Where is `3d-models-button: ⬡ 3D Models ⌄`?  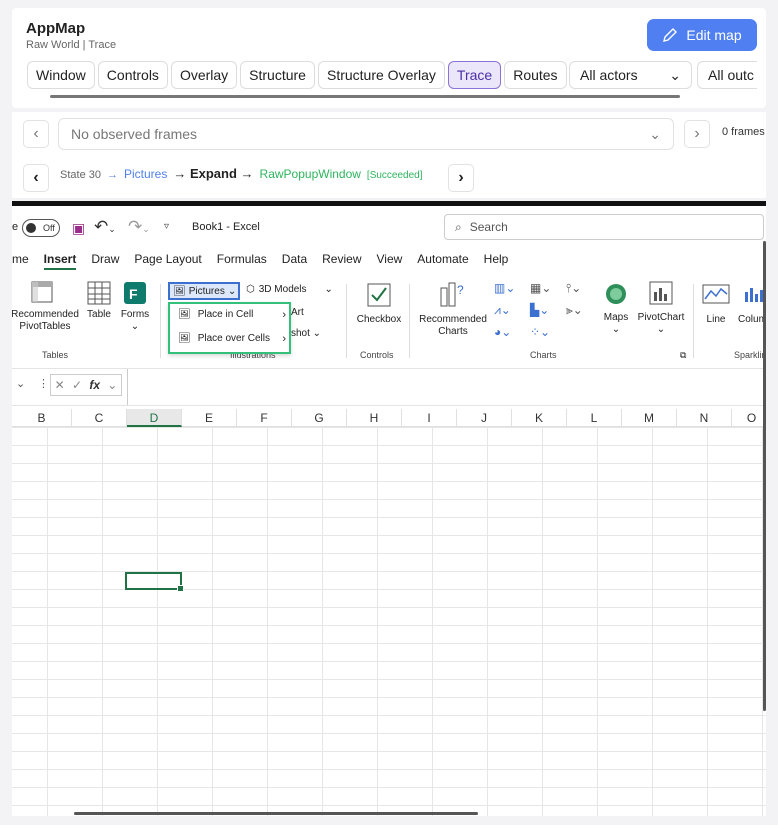
3d-models-button: ⬡ 3D Models ⌄ is located at coordinates (289, 290).